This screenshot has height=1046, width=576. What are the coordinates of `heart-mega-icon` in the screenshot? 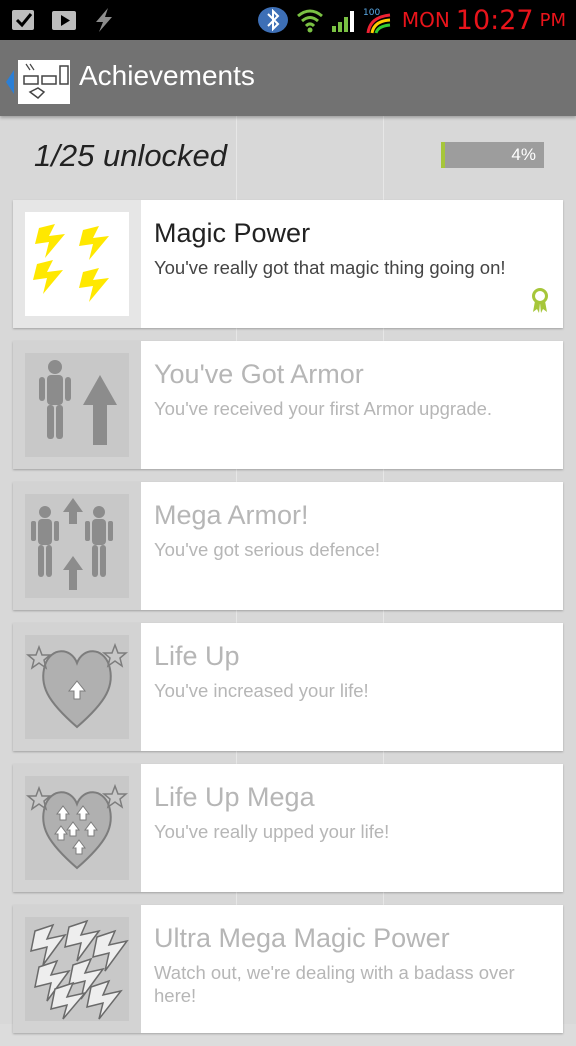 It's located at (77, 828).